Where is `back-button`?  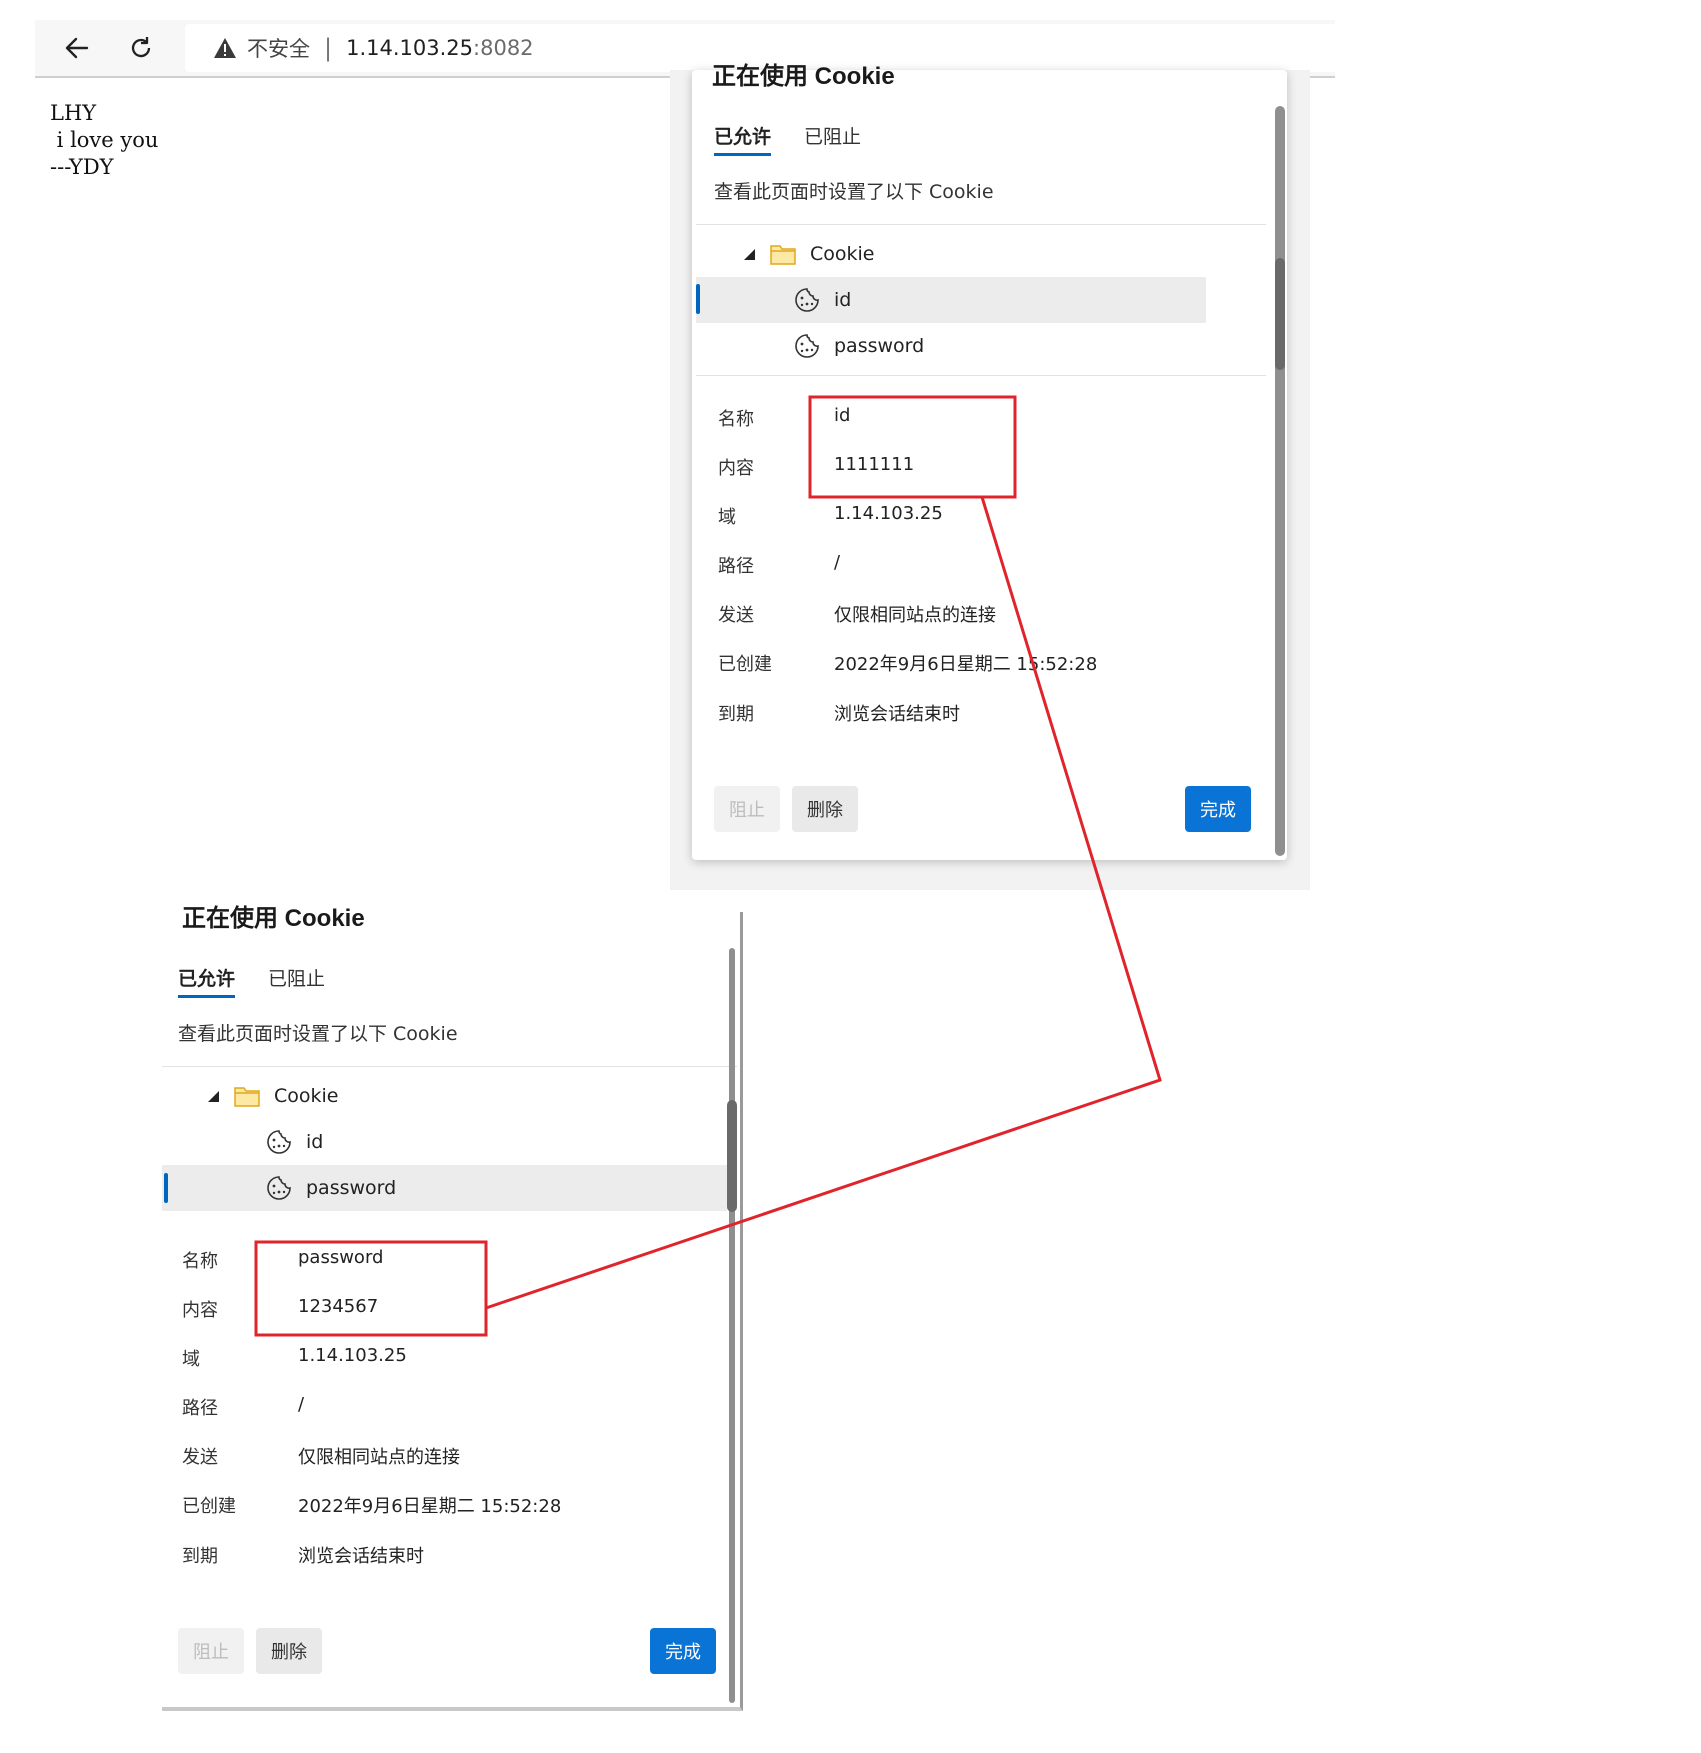 back-button is located at coordinates (77, 48).